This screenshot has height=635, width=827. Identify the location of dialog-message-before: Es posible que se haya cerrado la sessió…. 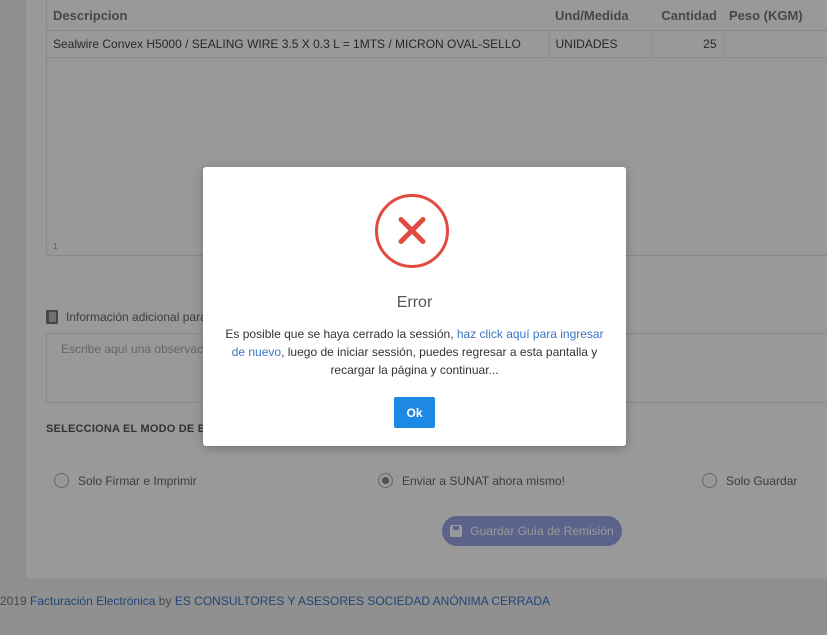
(341, 334).